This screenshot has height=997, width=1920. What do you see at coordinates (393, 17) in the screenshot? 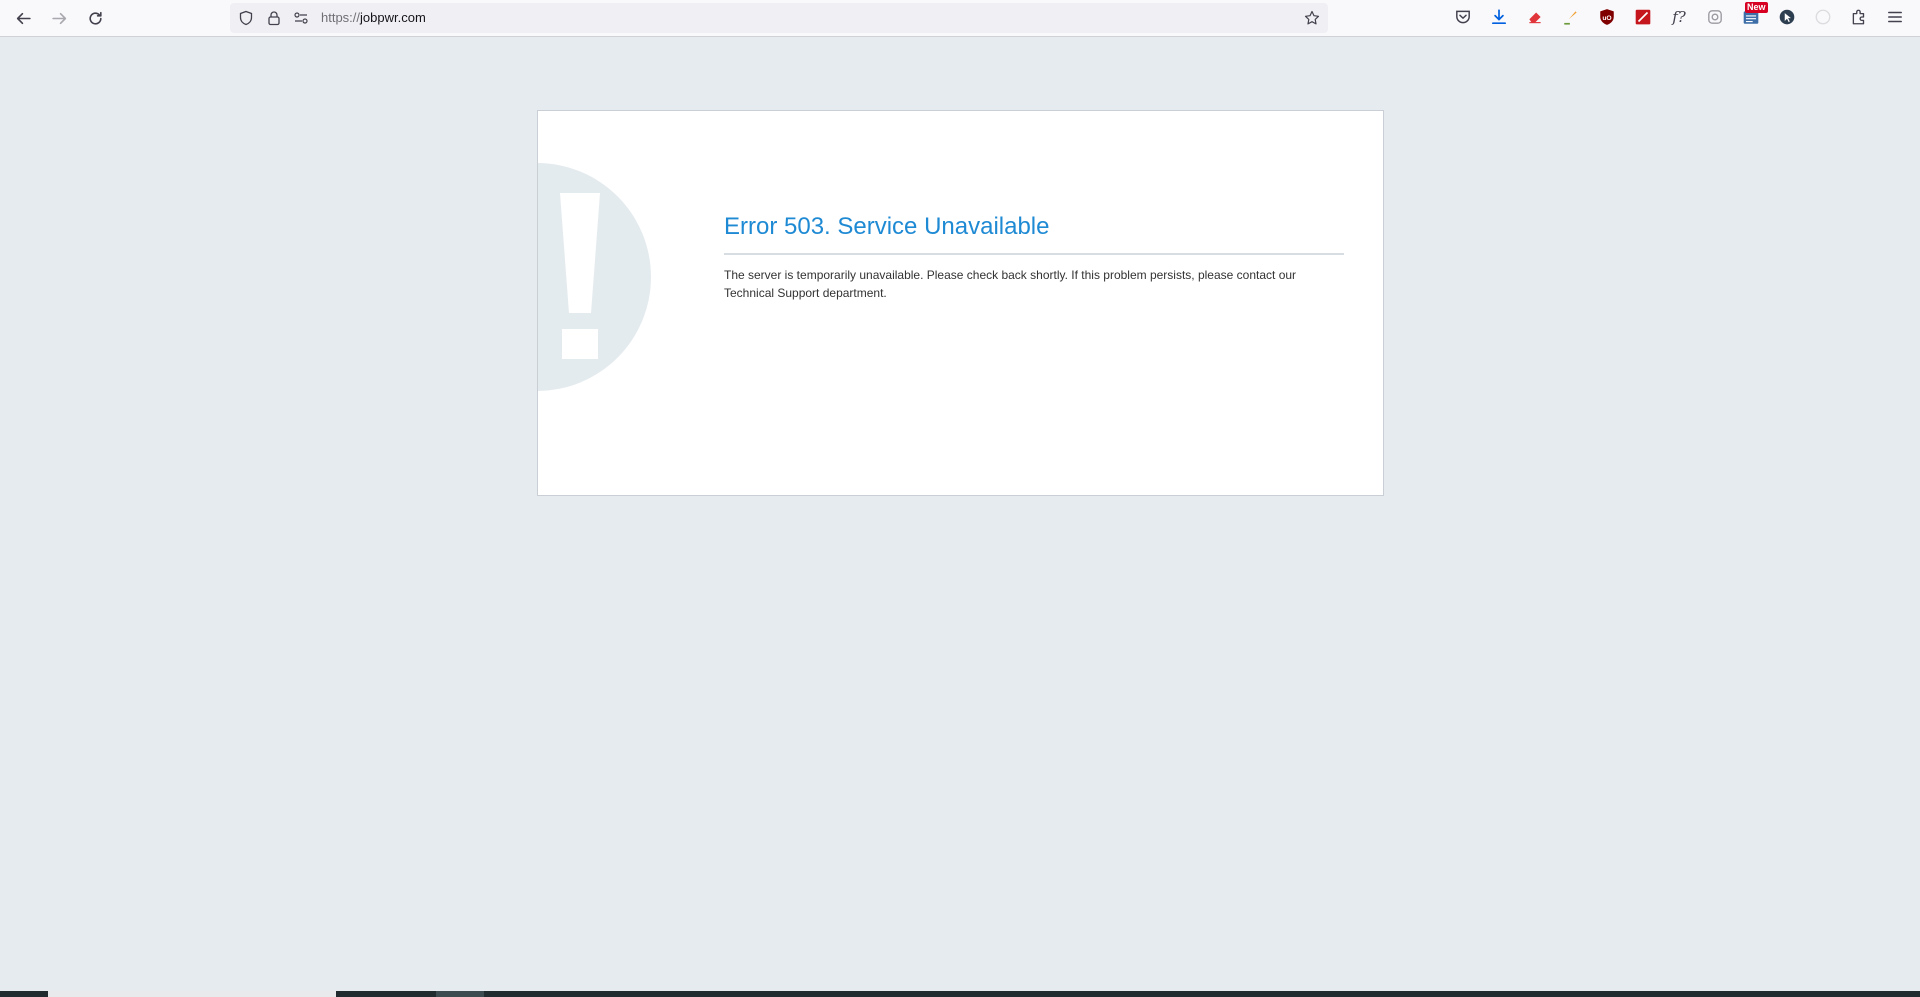
I see `url-host: jobpwr.com` at bounding box center [393, 17].